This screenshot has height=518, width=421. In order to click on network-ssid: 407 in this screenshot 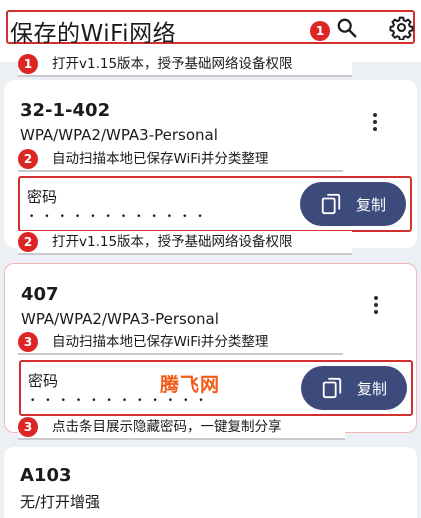, I will do `click(40, 294)`.